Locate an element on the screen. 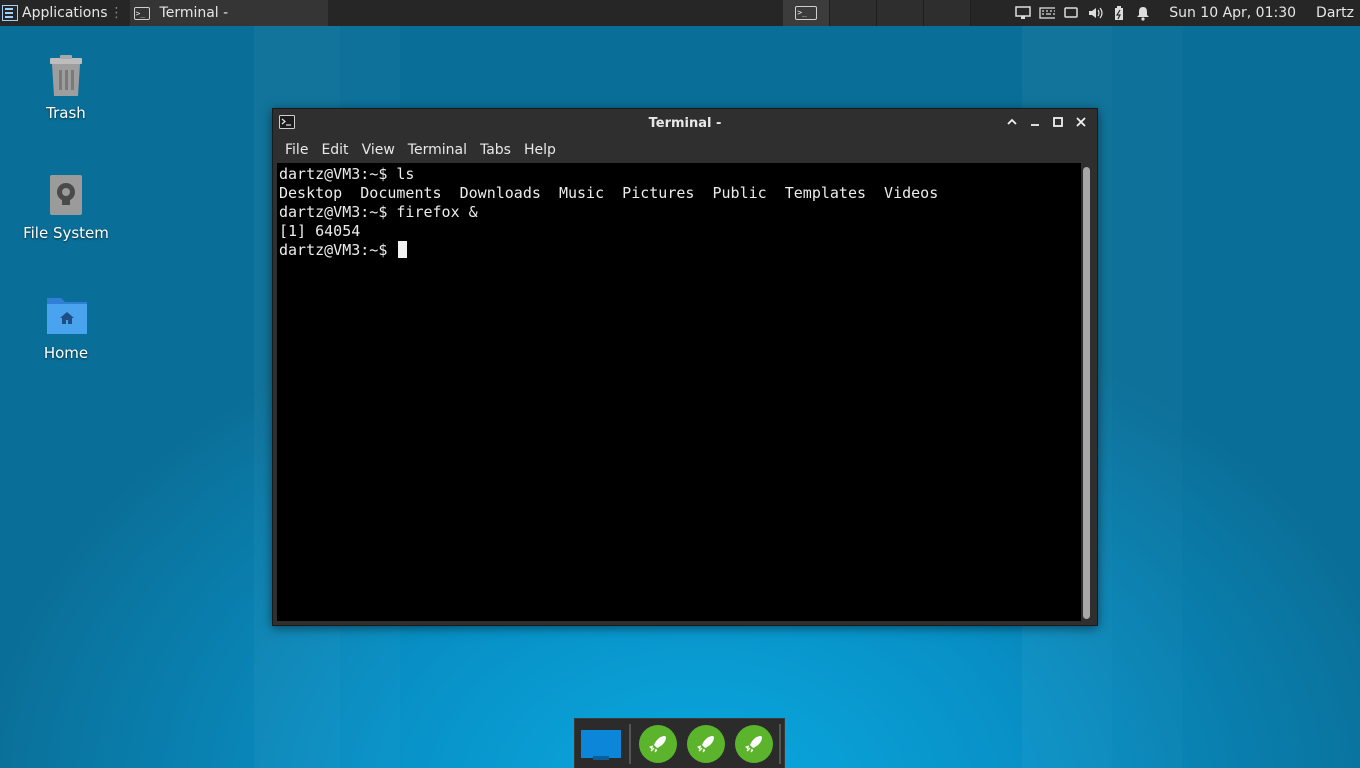  keyboard-icon is located at coordinates (1047, 13).